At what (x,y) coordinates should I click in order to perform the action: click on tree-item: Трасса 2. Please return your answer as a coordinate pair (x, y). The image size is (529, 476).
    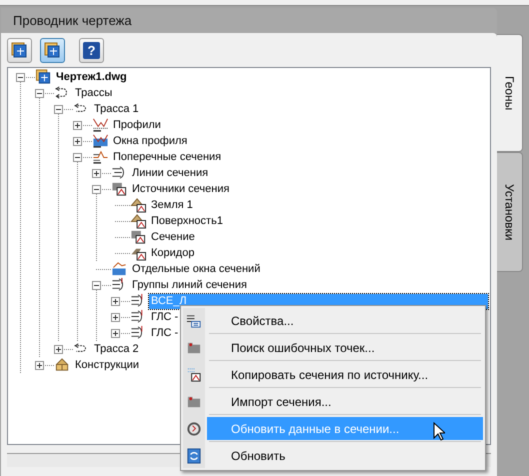
    Looking at the image, I should click on (116, 349).